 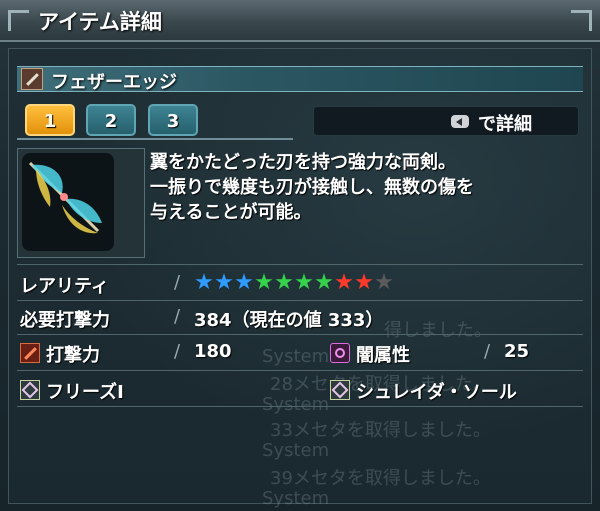 What do you see at coordinates (73, 355) in the screenshot?
I see `attack-label: 打撃力` at bounding box center [73, 355].